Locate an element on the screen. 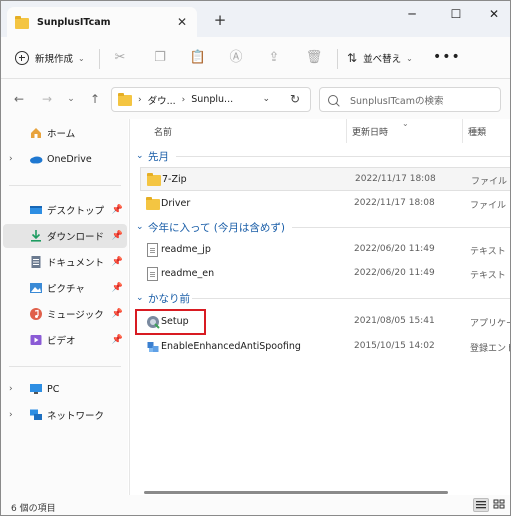 This screenshot has height=516, width=511. search-input: SunplusITcamの検索 is located at coordinates (410, 99).